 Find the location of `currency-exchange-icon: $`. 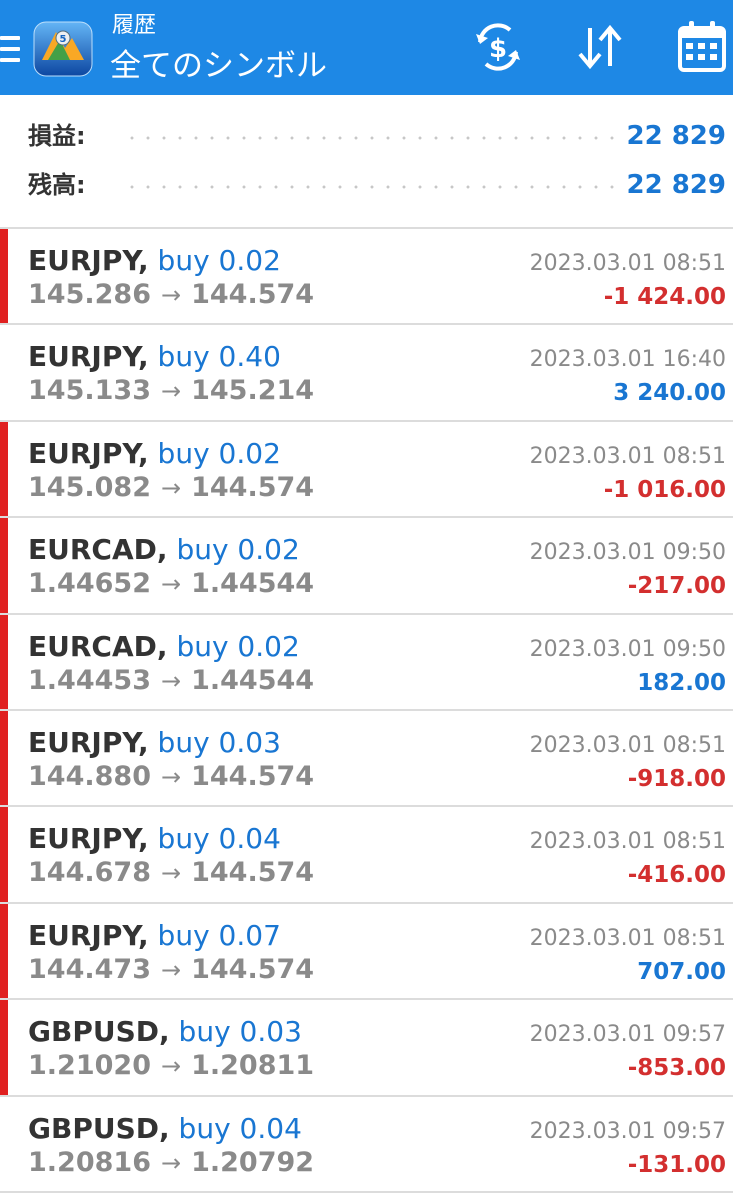

currency-exchange-icon: $ is located at coordinates (498, 47).